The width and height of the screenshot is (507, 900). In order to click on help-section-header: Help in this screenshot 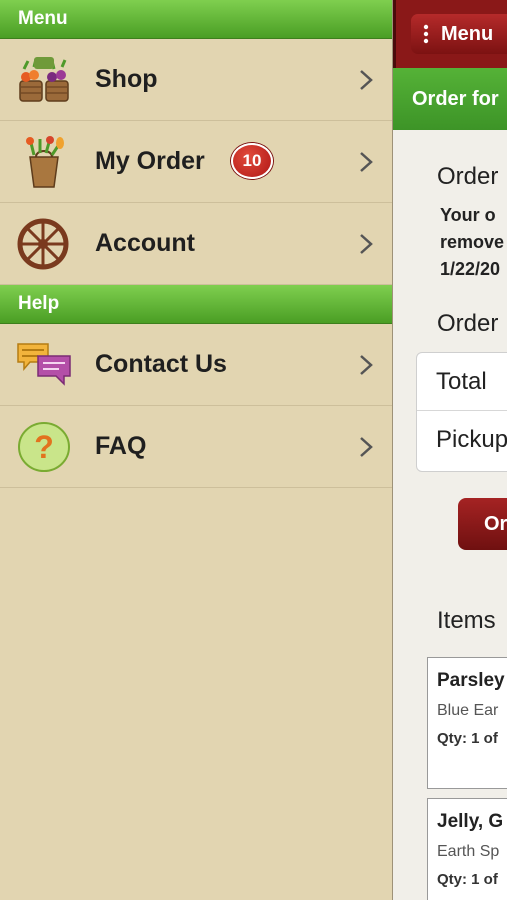, I will do `click(196, 304)`.